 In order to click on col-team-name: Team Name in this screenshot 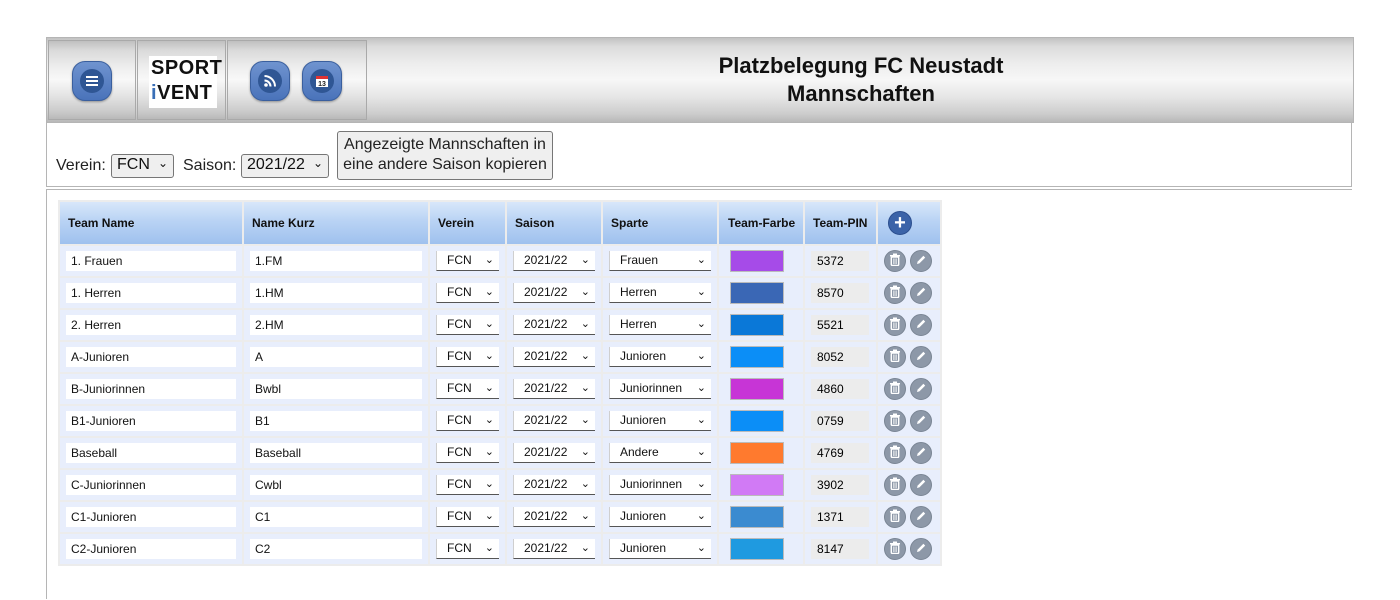, I will do `click(151, 223)`.